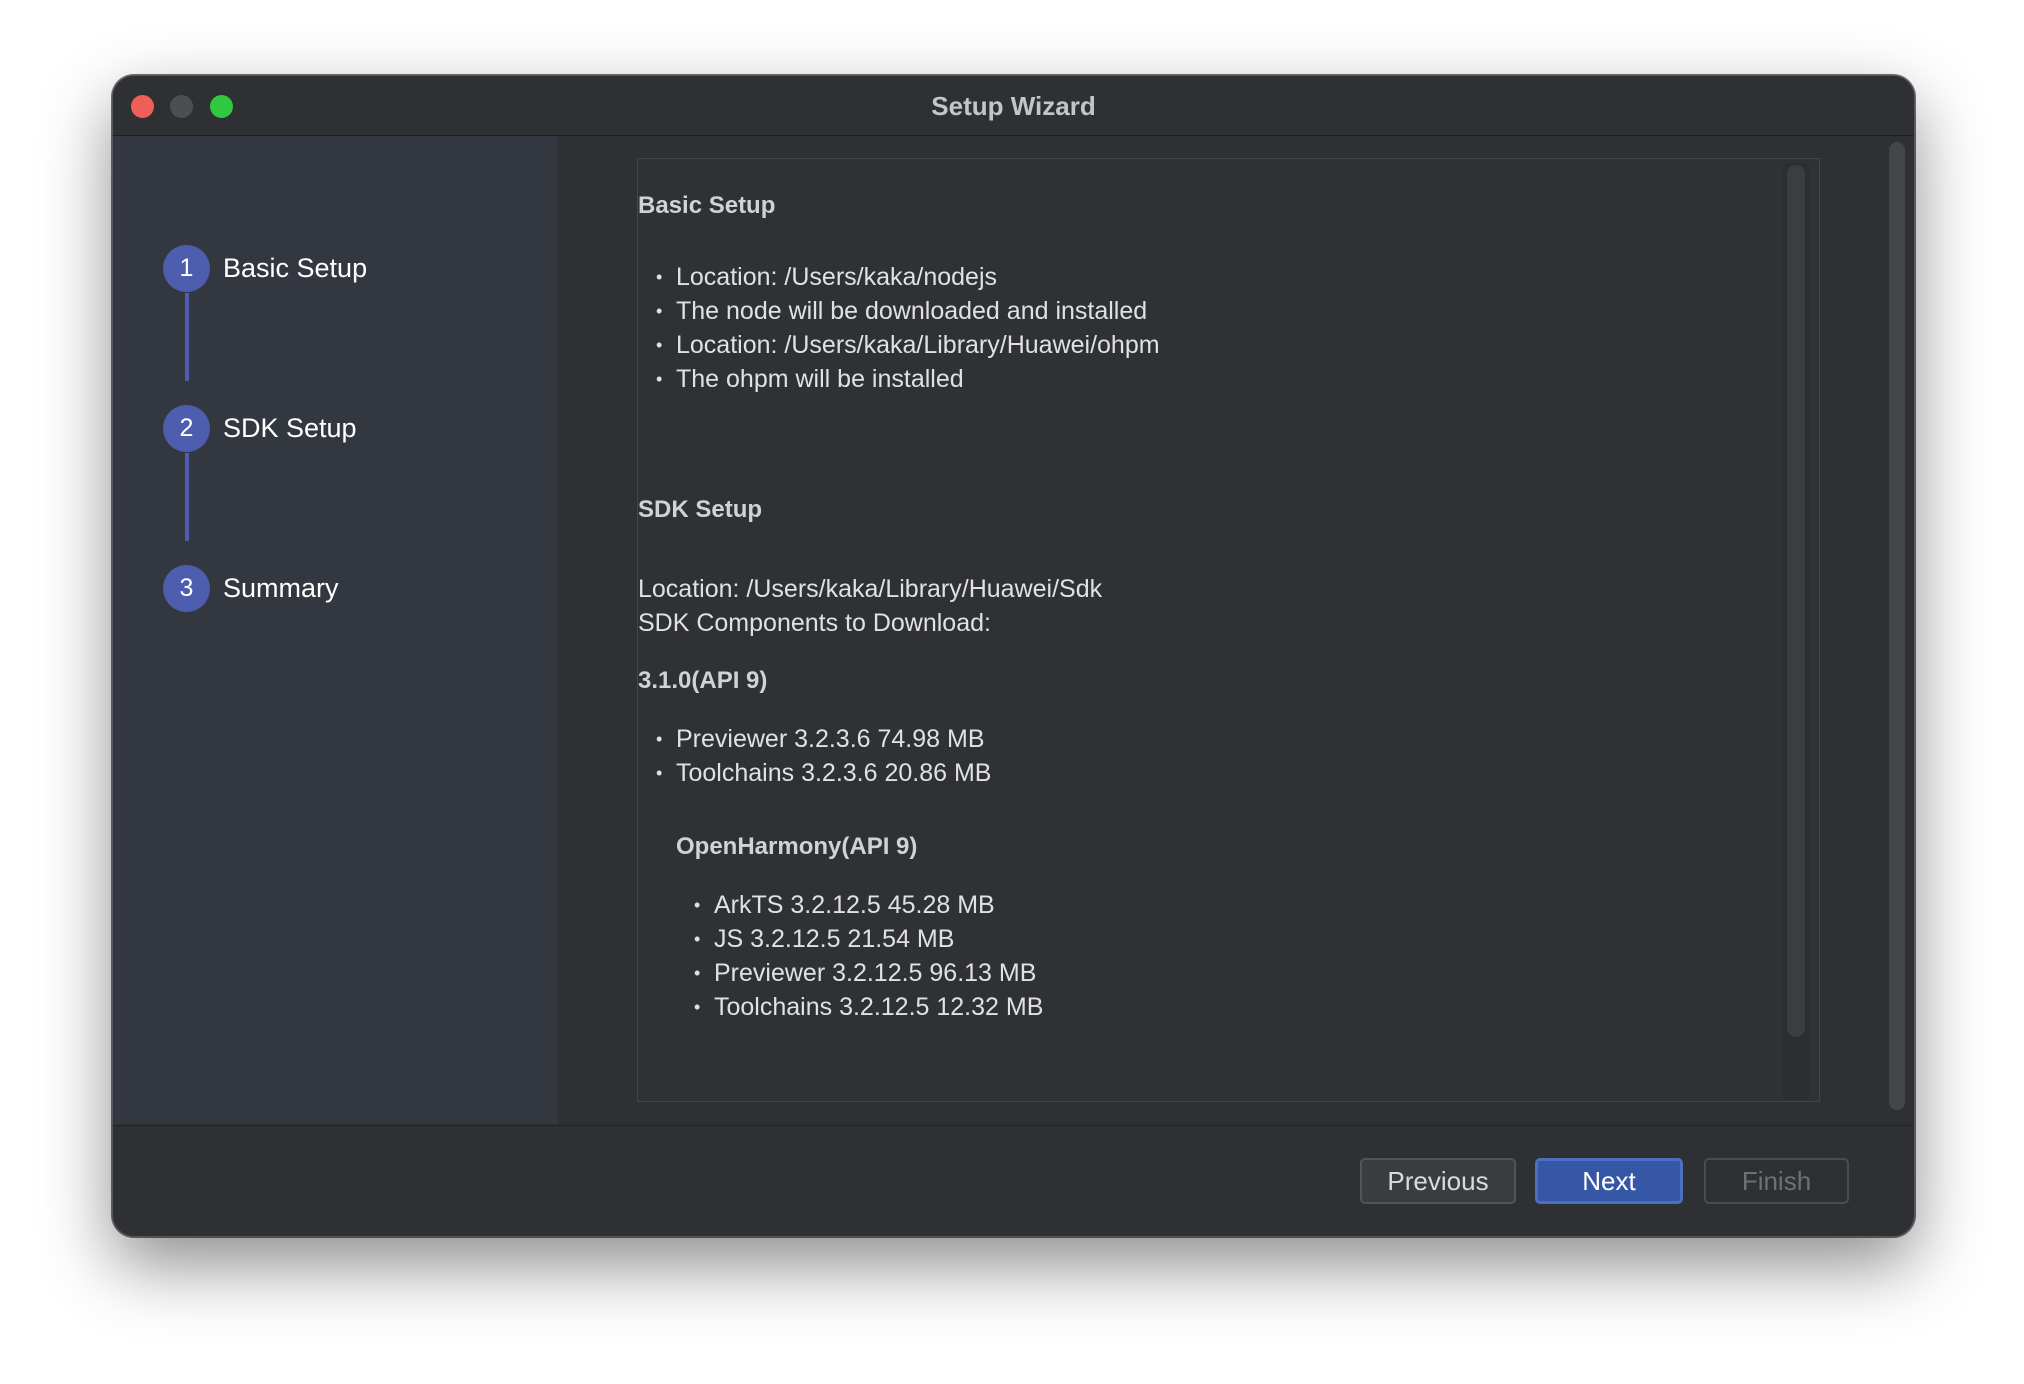  Describe the element at coordinates (186, 428) in the screenshot. I see `step-number-badge: 2` at that location.